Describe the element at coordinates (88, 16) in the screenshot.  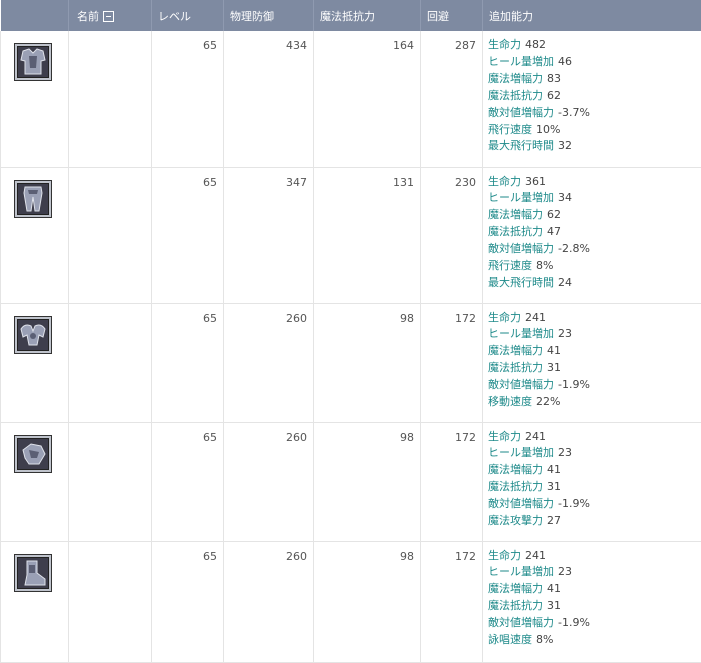
I see `header-name-label: 名前` at that location.